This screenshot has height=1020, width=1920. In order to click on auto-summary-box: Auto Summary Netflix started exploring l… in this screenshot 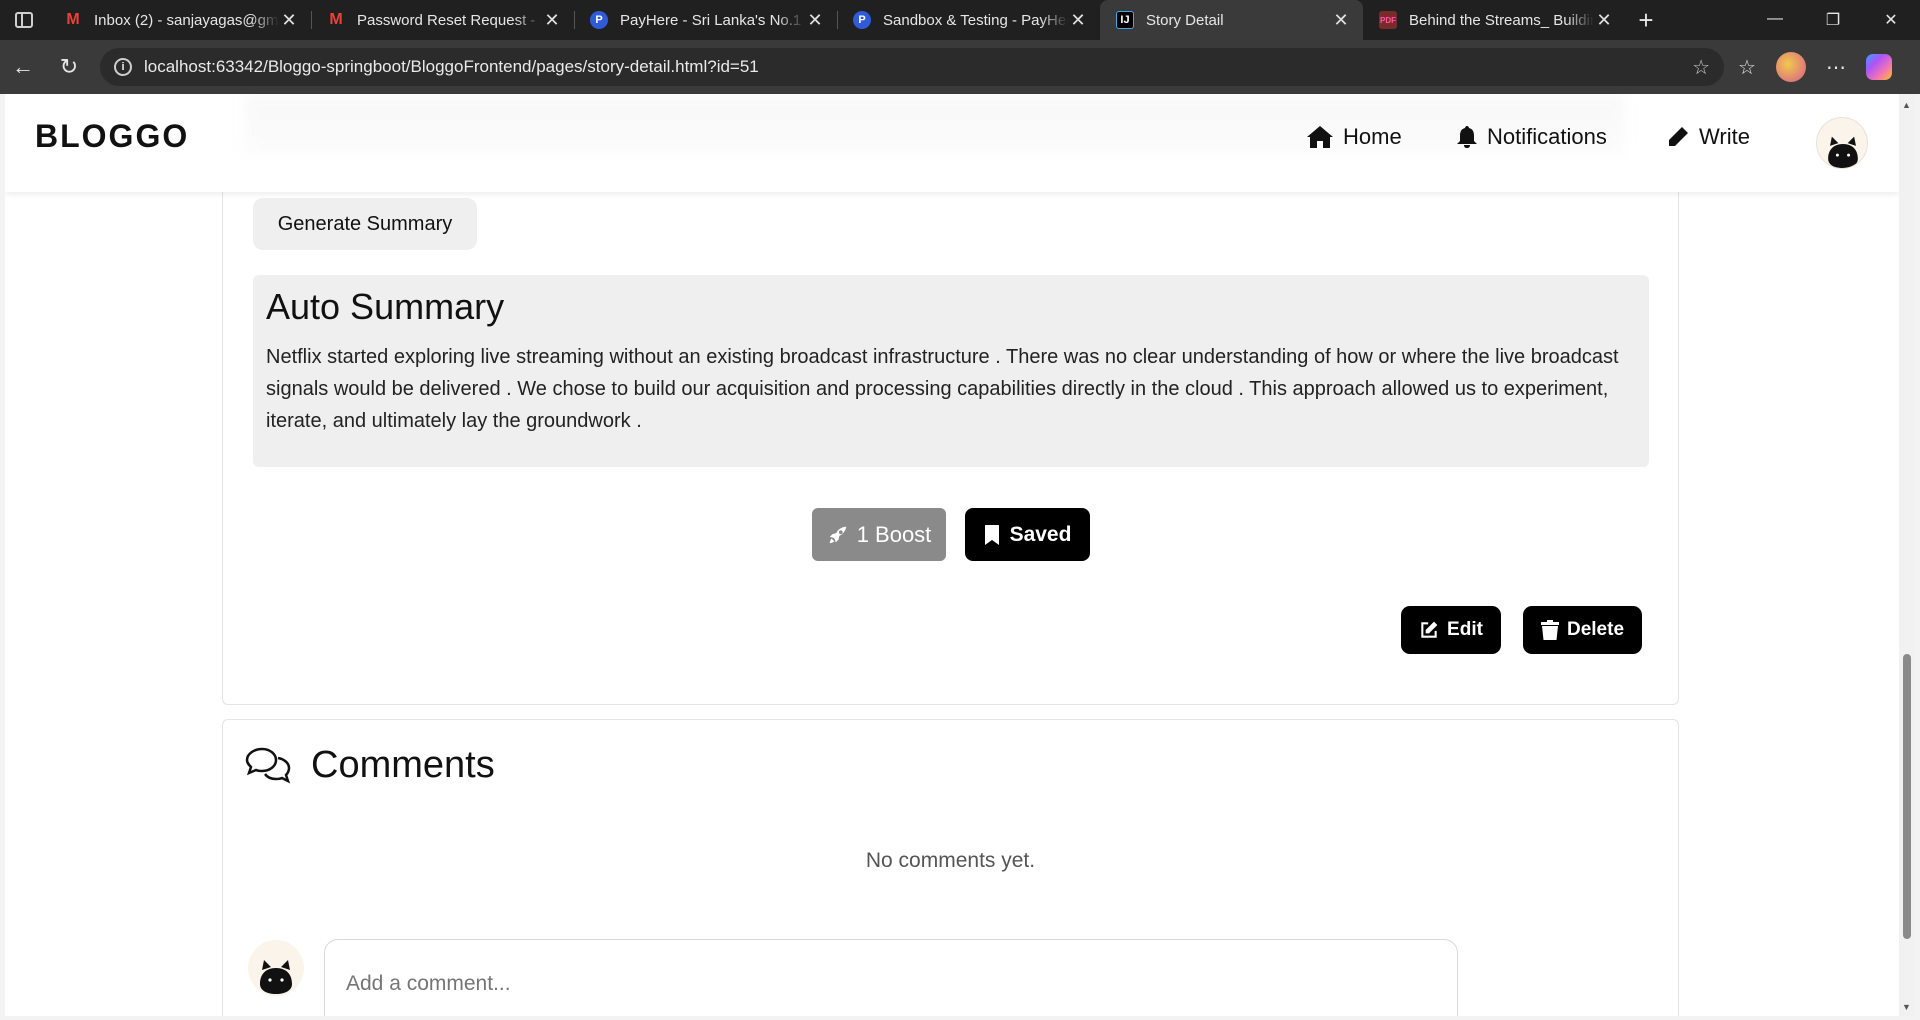, I will do `click(951, 371)`.